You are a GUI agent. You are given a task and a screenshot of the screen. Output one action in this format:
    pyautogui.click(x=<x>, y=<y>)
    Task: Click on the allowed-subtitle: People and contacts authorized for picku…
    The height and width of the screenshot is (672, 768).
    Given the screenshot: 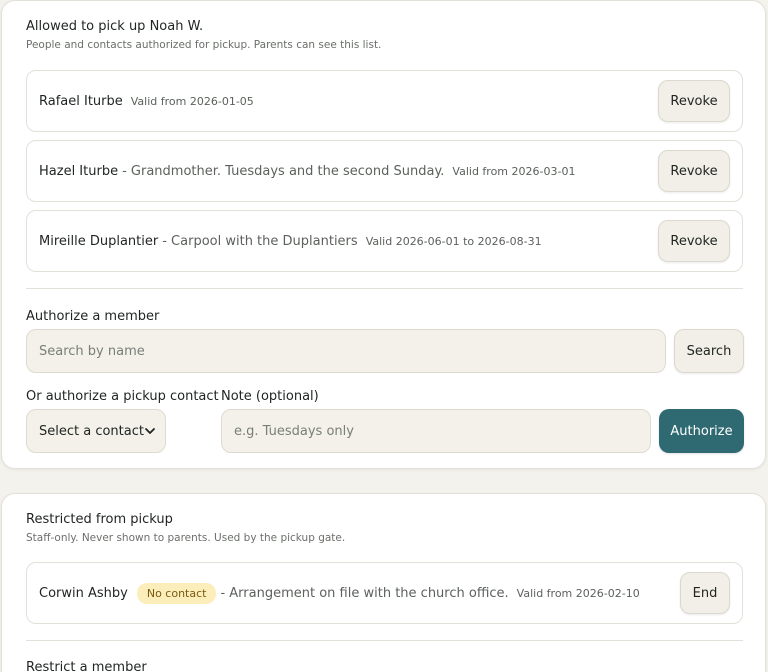 What is the action you would take?
    pyautogui.click(x=204, y=45)
    